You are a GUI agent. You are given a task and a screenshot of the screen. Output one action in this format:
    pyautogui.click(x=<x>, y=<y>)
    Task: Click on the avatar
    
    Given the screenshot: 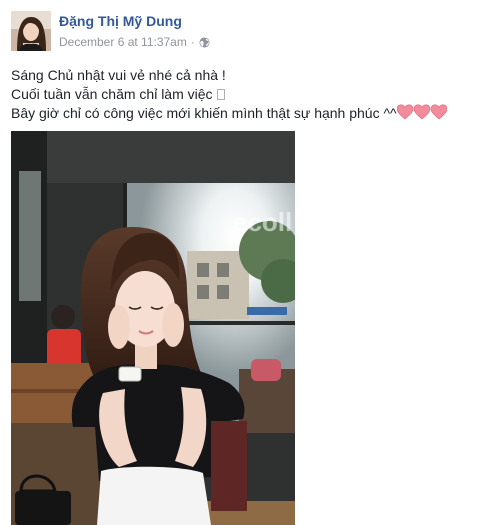 What is the action you would take?
    pyautogui.click(x=31, y=31)
    